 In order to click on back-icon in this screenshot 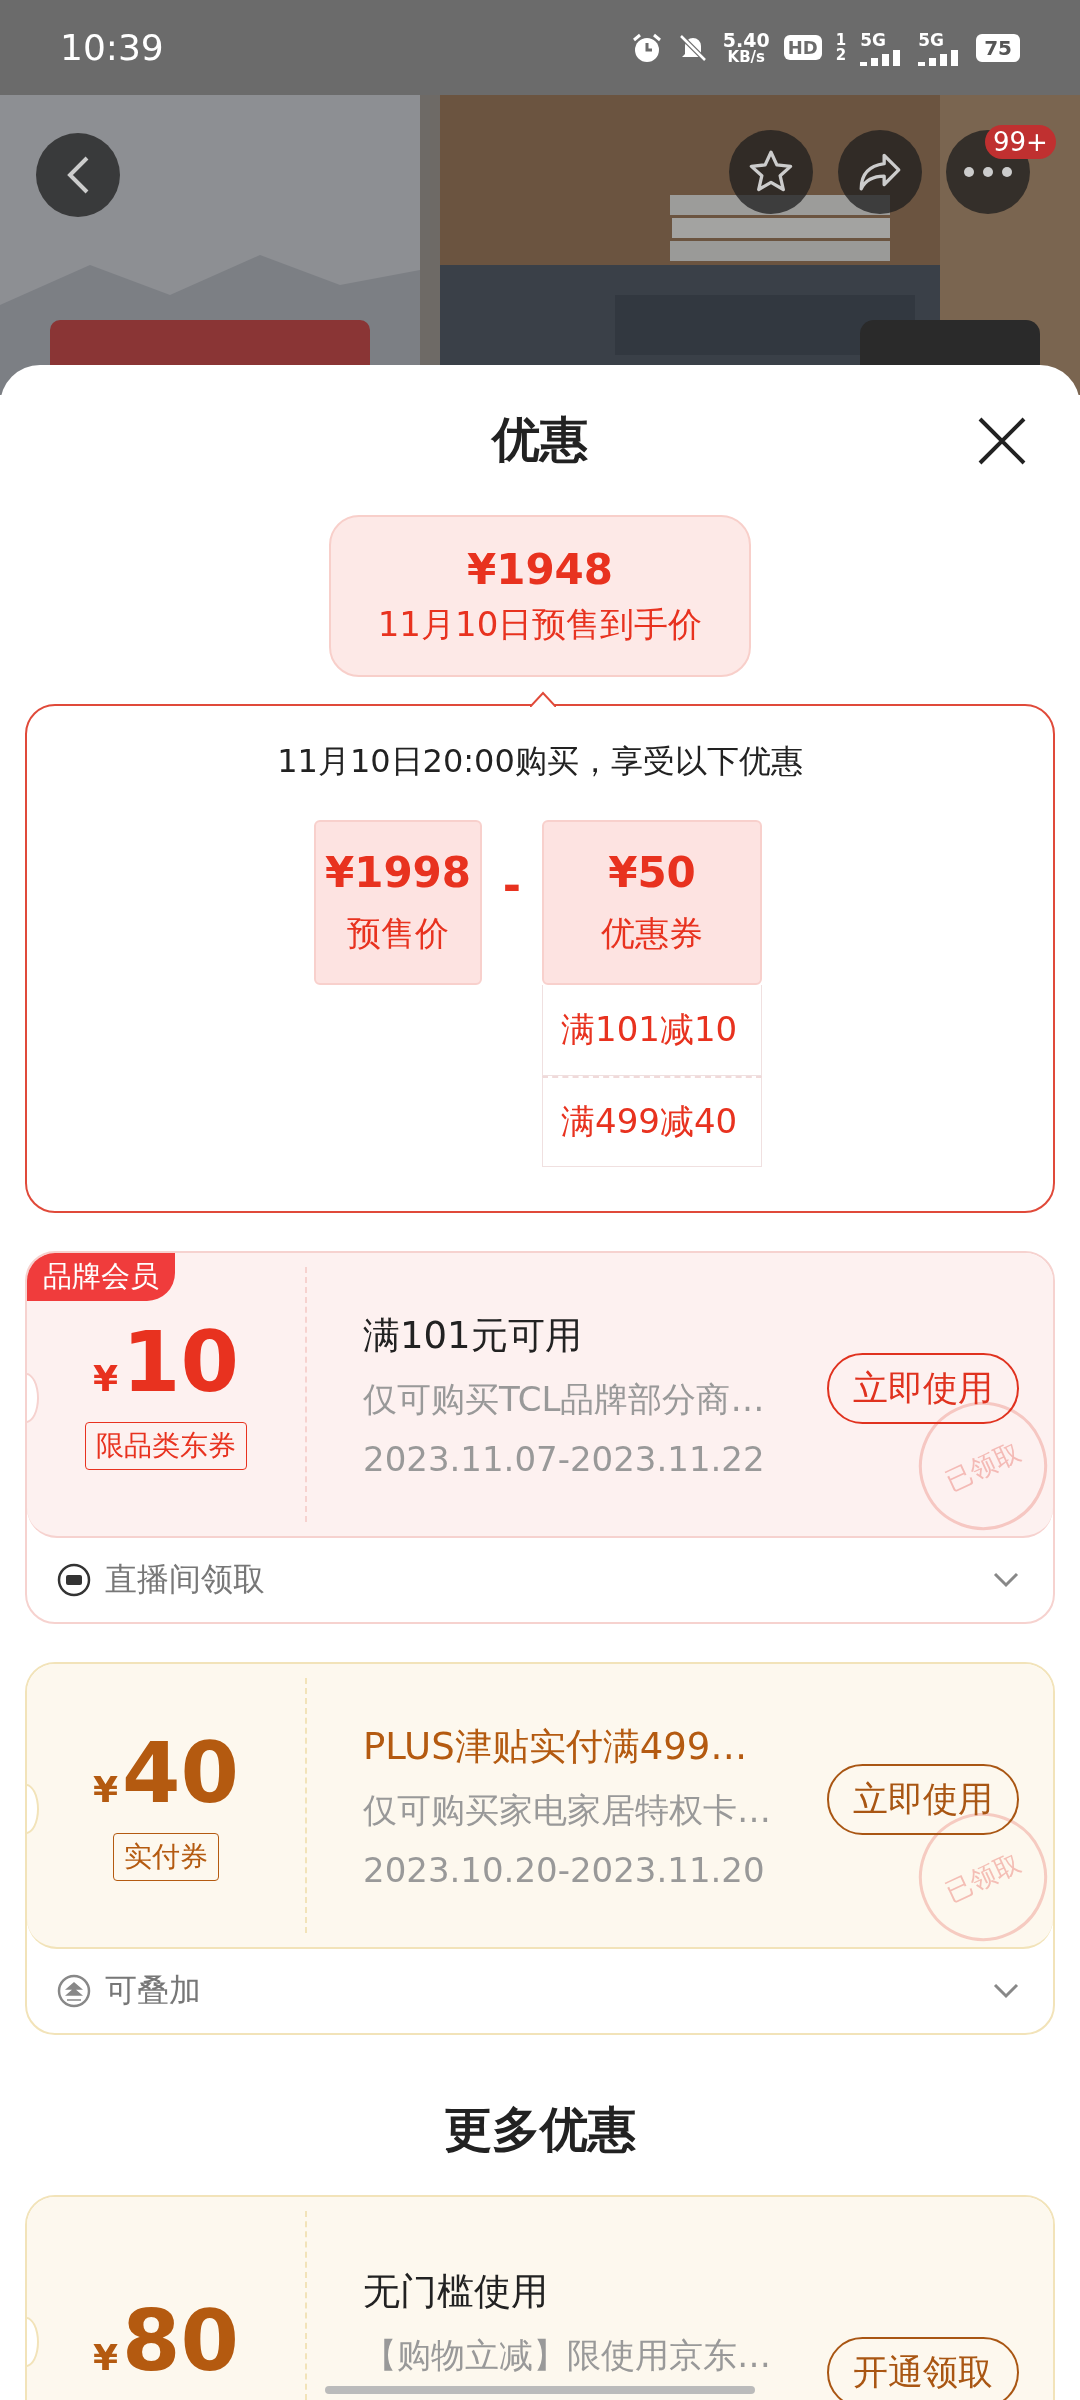, I will do `click(78, 175)`.